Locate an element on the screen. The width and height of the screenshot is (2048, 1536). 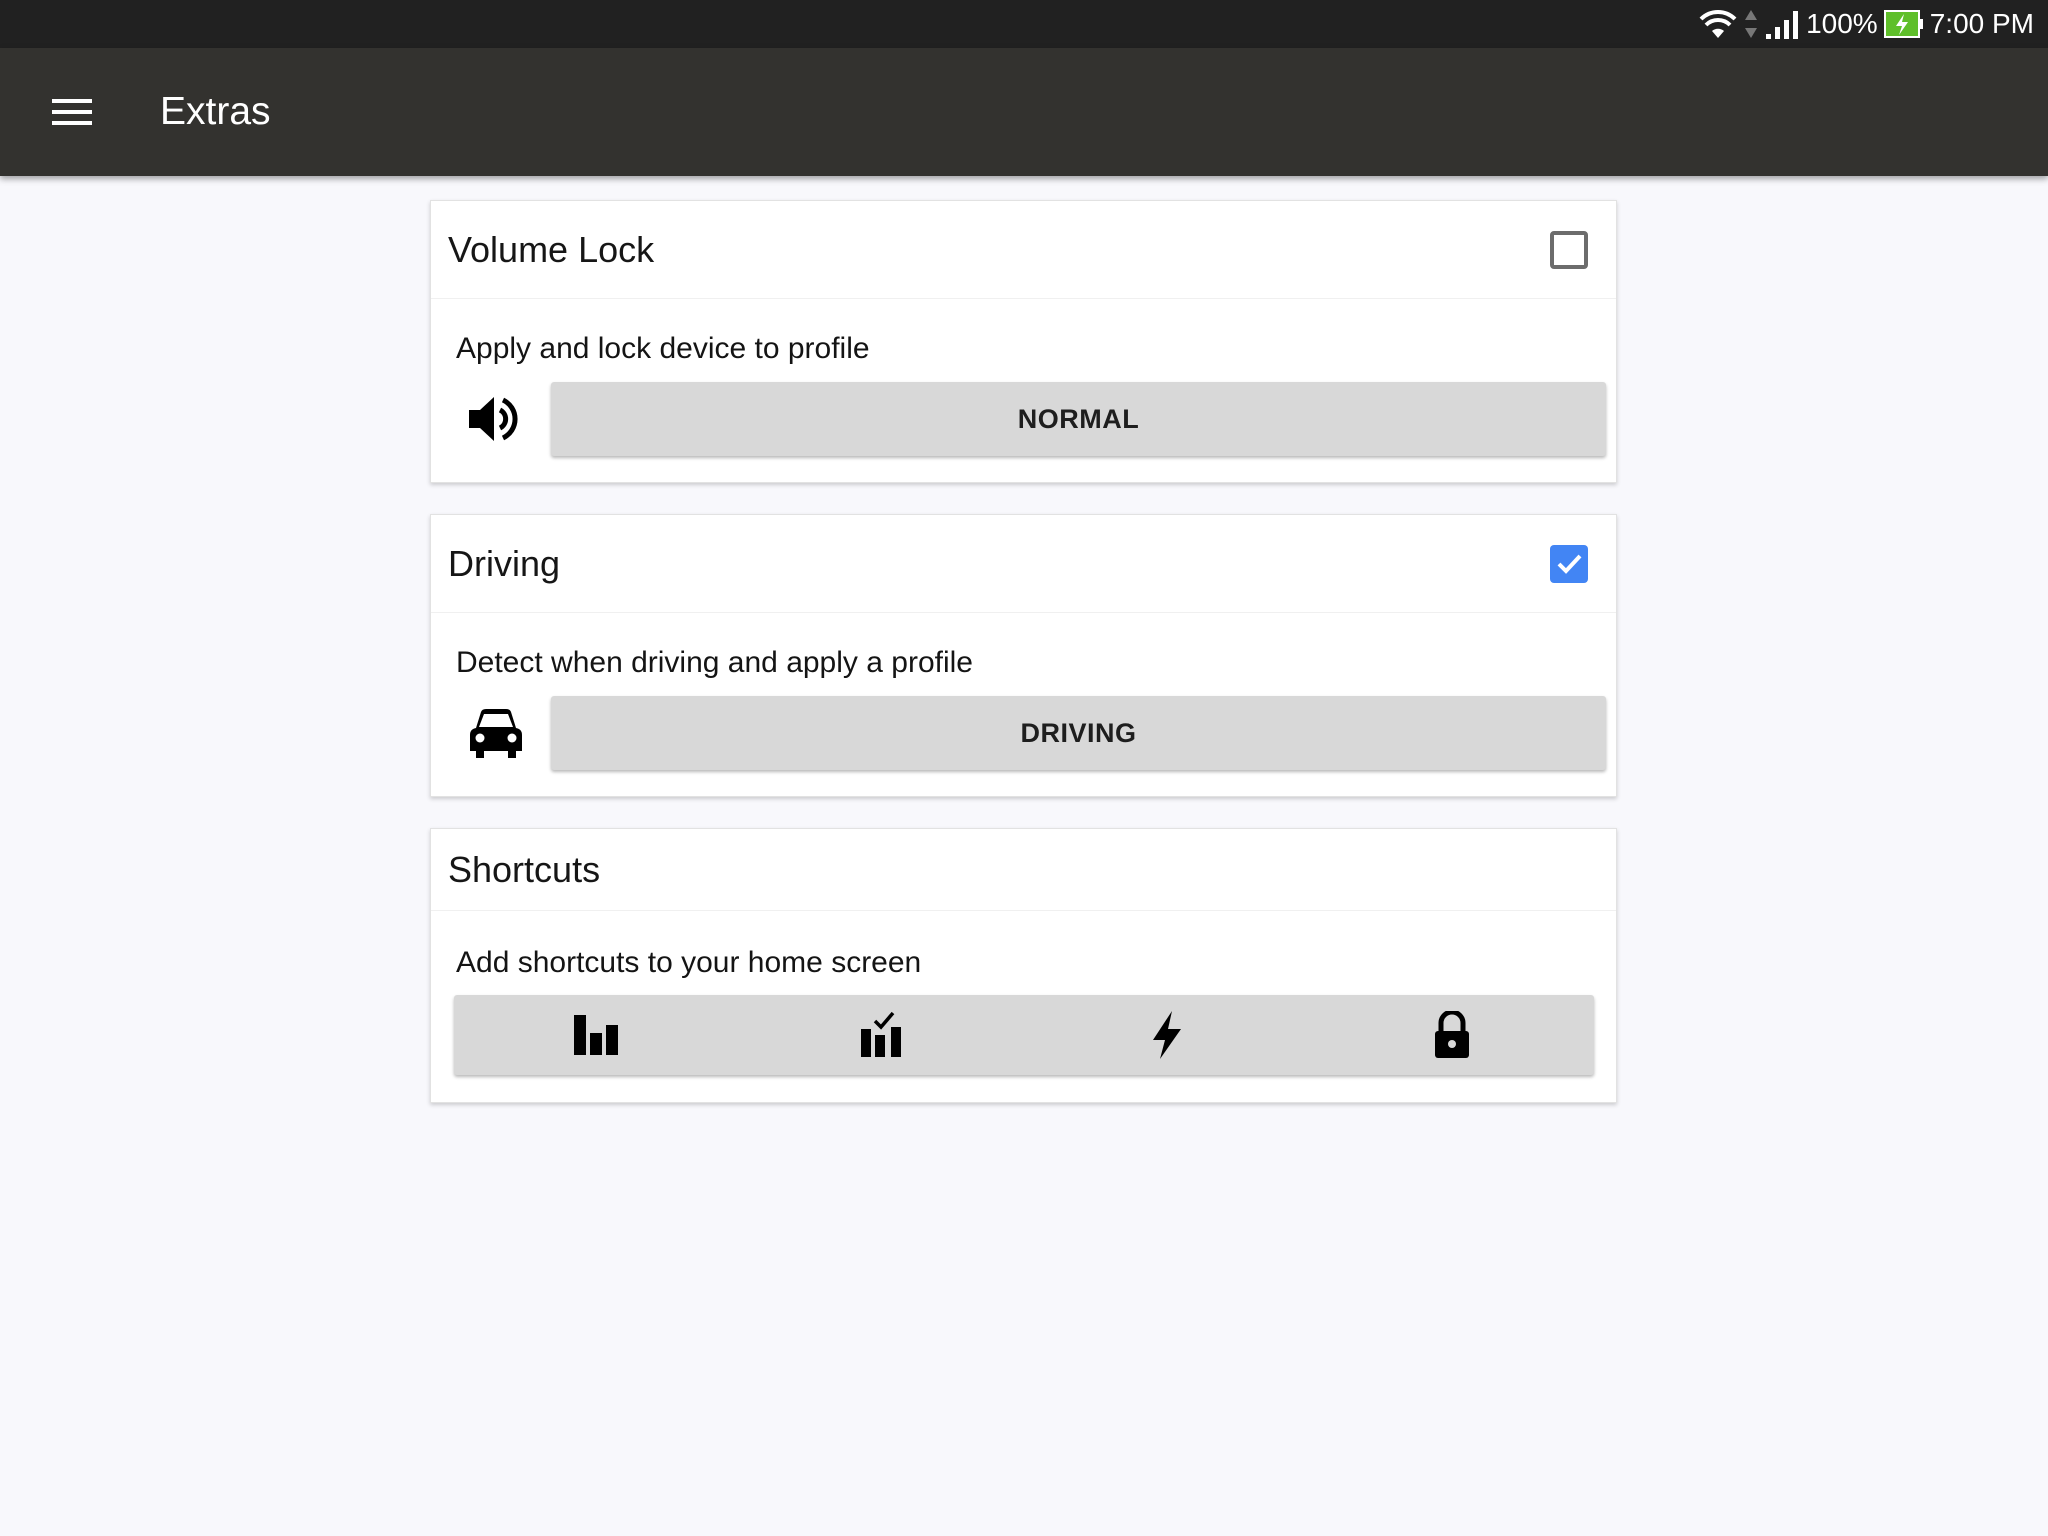
lock-icon is located at coordinates (1451, 1034).